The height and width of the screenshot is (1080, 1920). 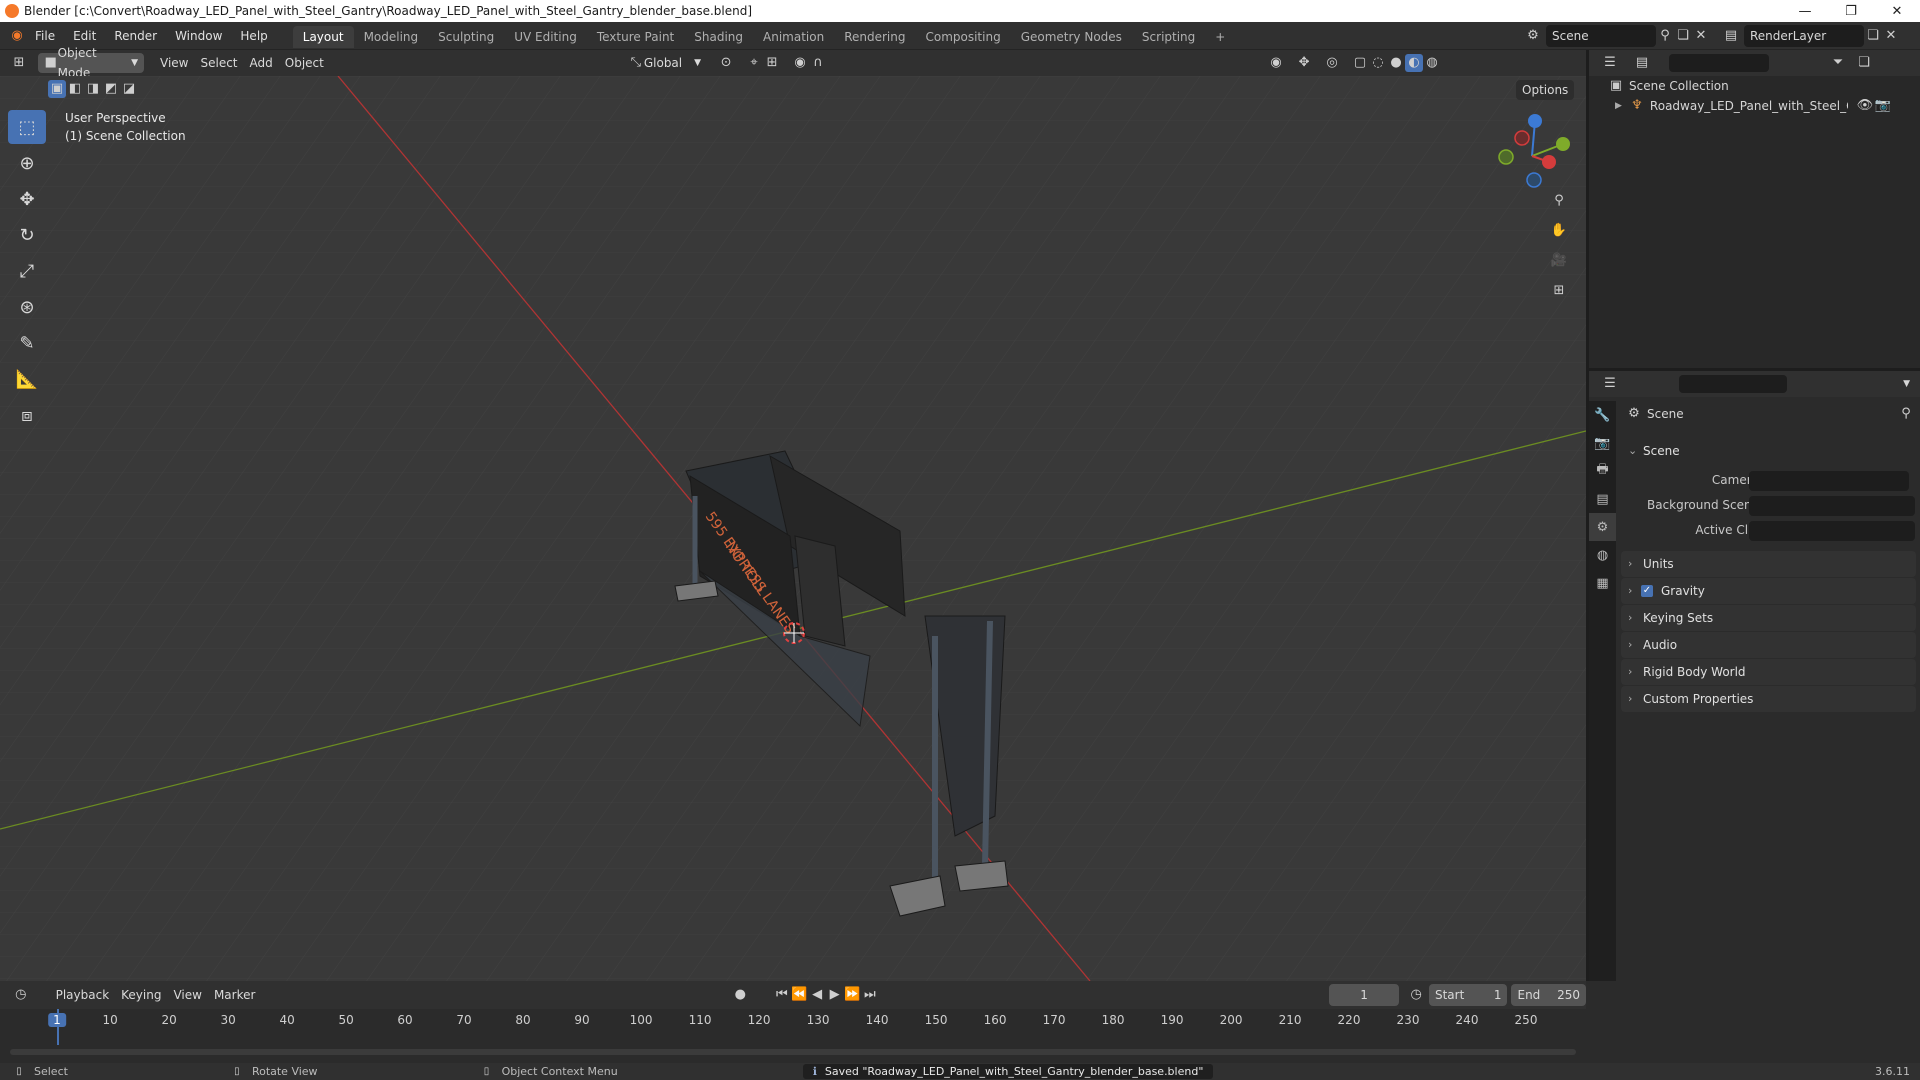 What do you see at coordinates (141, 995) in the screenshot?
I see `menu-keying: Keying` at bounding box center [141, 995].